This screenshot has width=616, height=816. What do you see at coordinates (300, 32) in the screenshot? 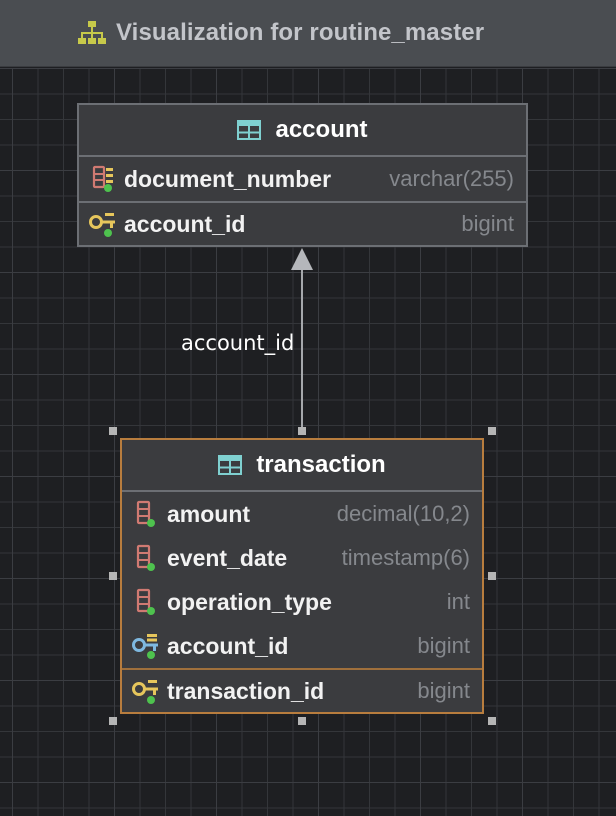
I see `window-title: Visualization for routine_master` at bounding box center [300, 32].